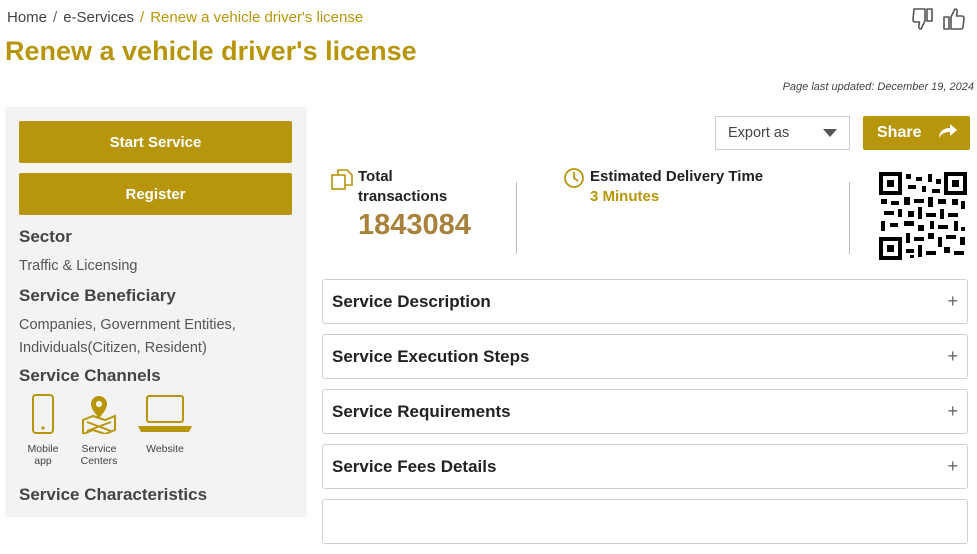 The height and width of the screenshot is (554, 977). What do you see at coordinates (431, 356) in the screenshot?
I see `accordion-title: Service Execution Steps` at bounding box center [431, 356].